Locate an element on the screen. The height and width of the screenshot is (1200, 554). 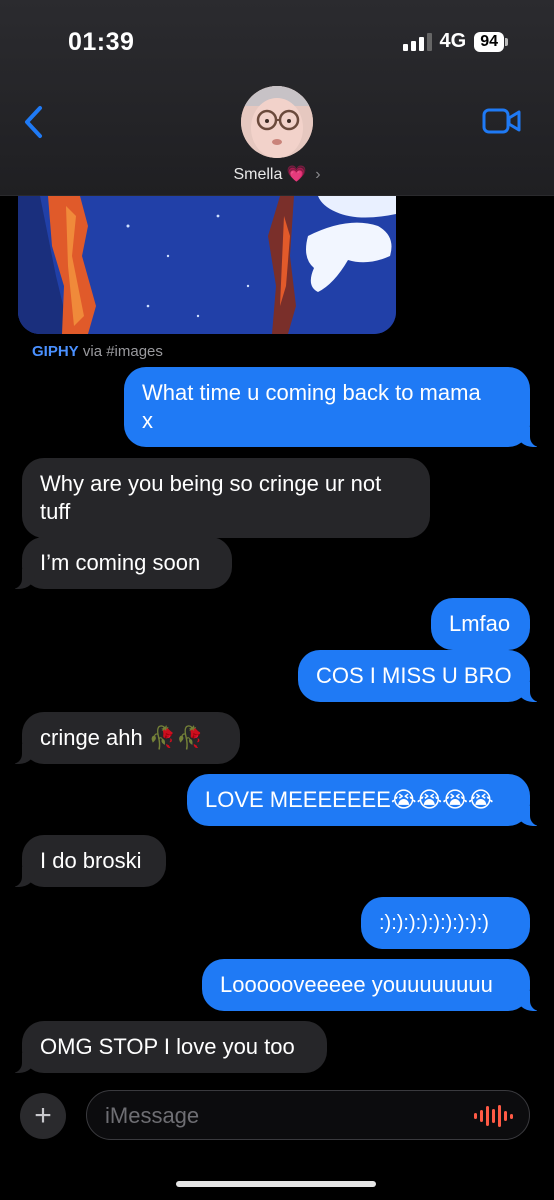
video-call-button is located at coordinates (502, 121).